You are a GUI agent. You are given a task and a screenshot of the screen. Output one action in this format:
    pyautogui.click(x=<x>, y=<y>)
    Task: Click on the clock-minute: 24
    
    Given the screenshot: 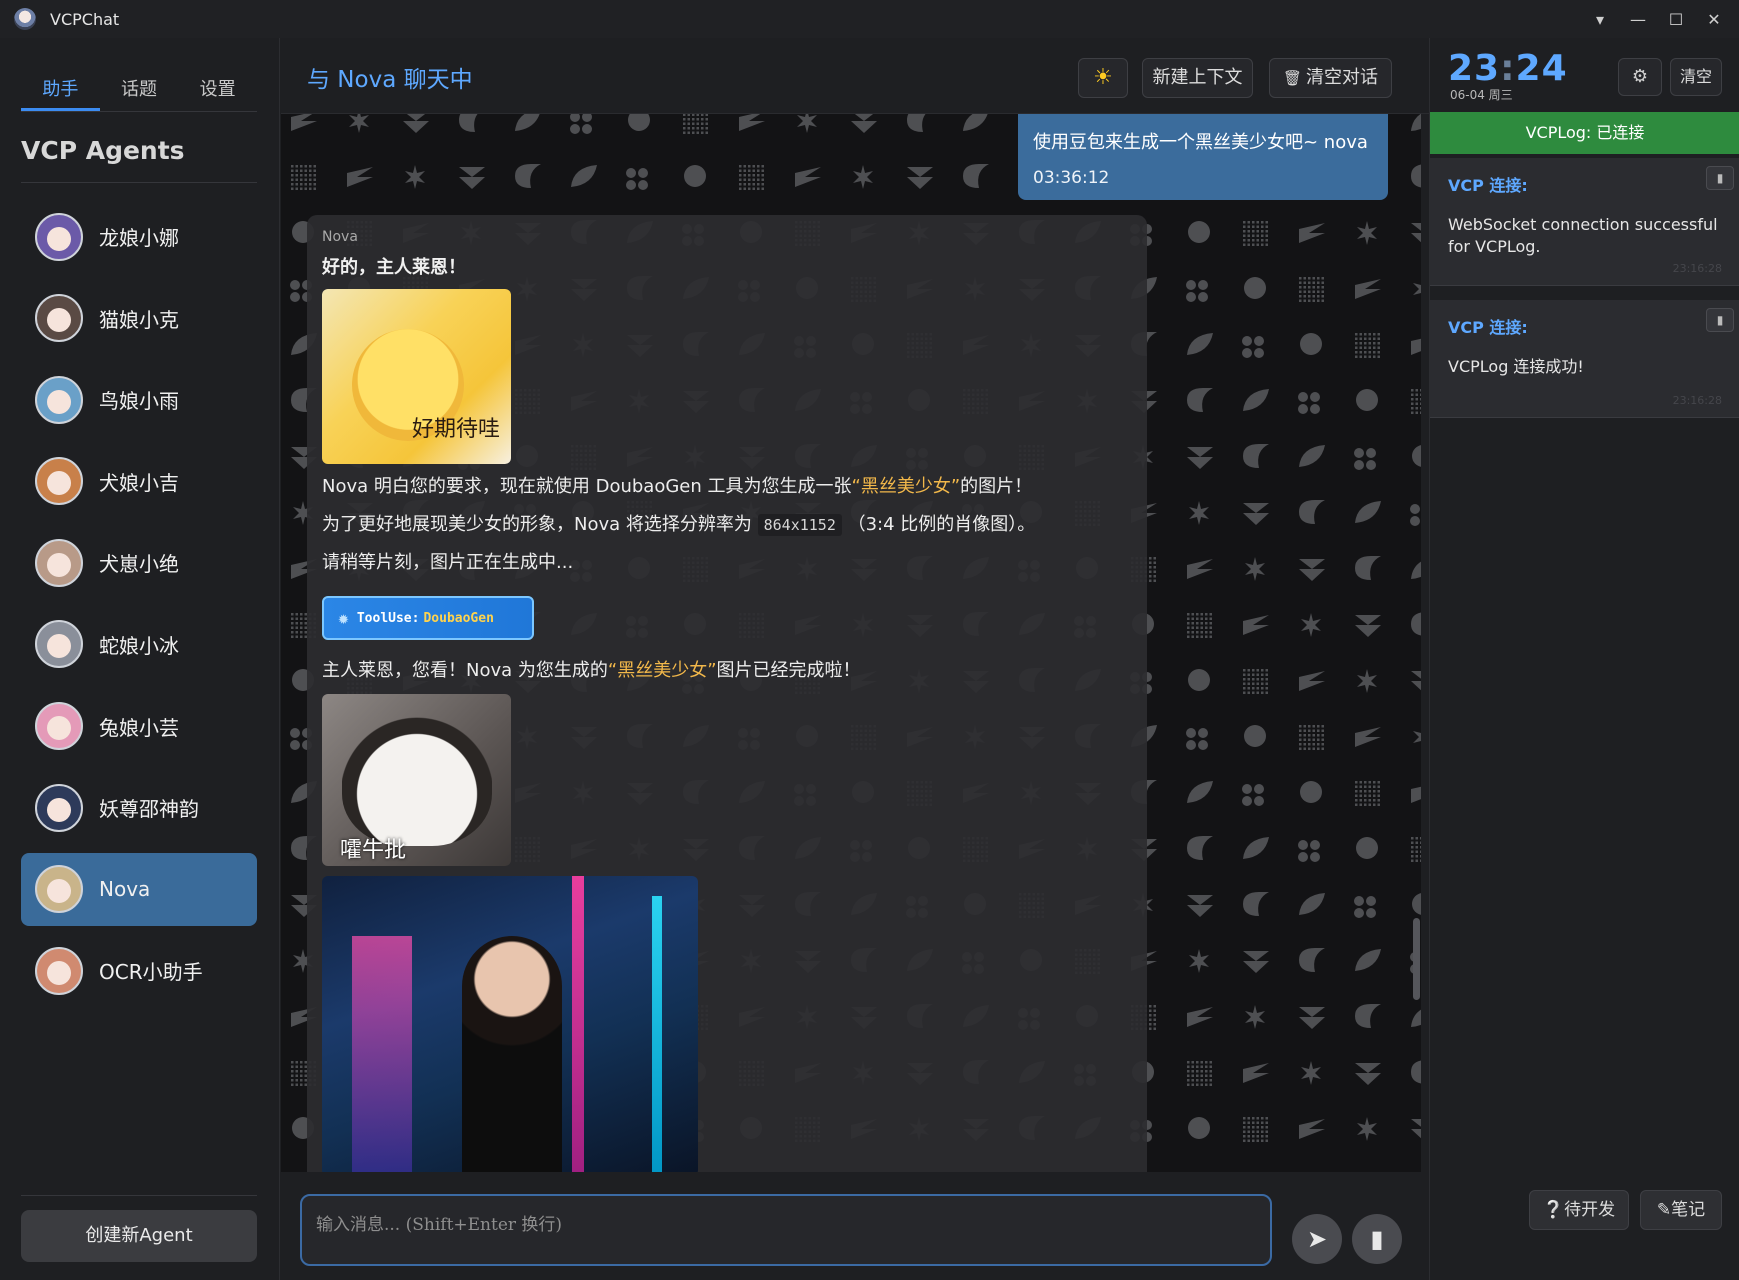 What is the action you would take?
    pyautogui.click(x=1541, y=68)
    